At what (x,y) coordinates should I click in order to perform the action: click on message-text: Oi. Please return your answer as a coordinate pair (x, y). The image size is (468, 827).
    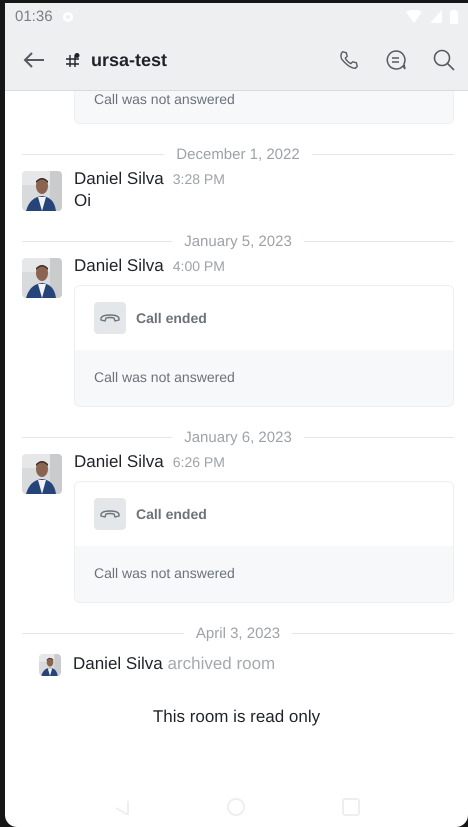
    Looking at the image, I should click on (83, 201).